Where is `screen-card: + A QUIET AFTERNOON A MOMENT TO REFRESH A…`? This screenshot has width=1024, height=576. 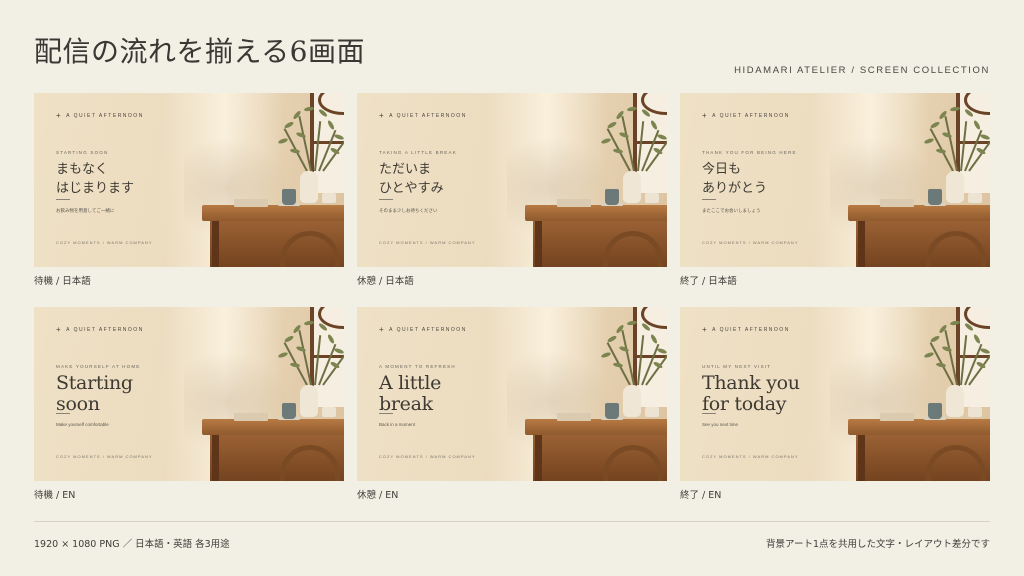
screen-card: + A QUIET AFTERNOON A MOMENT TO REFRESH A… is located at coordinates (512, 404).